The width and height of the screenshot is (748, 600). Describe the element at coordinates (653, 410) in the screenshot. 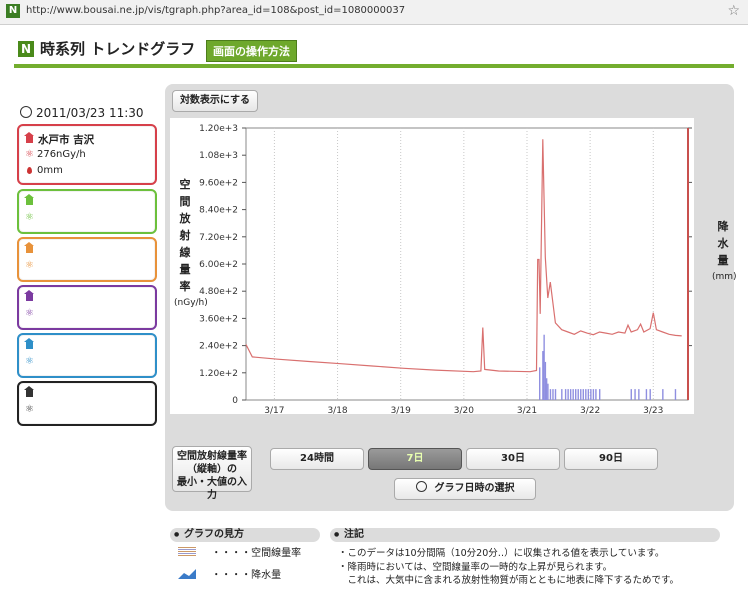

I see `x-tick-label: 3/23` at that location.